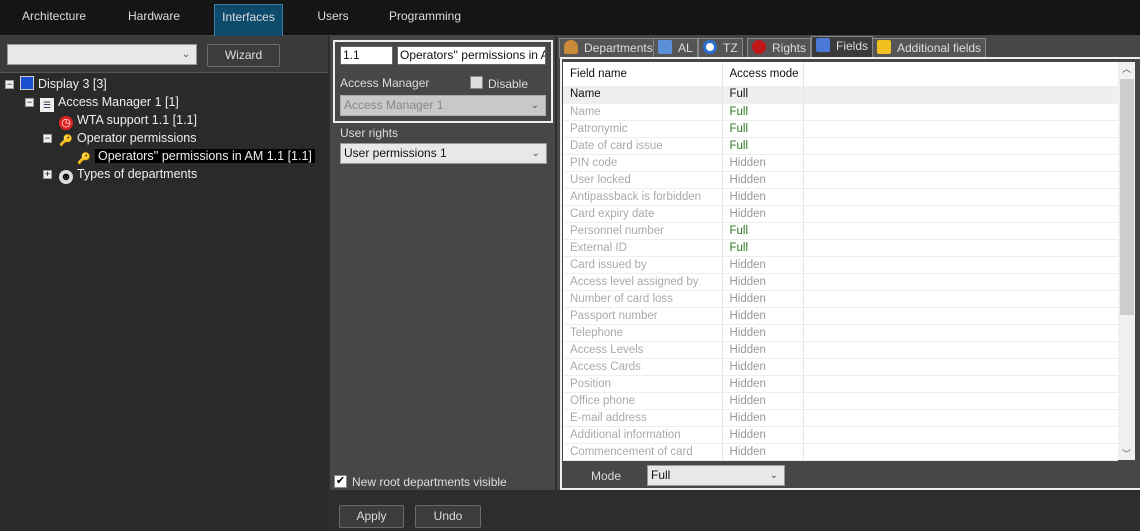 The width and height of the screenshot is (1140, 531). What do you see at coordinates (429, 482) in the screenshot?
I see `new-root-departments-label: New root departments visible` at bounding box center [429, 482].